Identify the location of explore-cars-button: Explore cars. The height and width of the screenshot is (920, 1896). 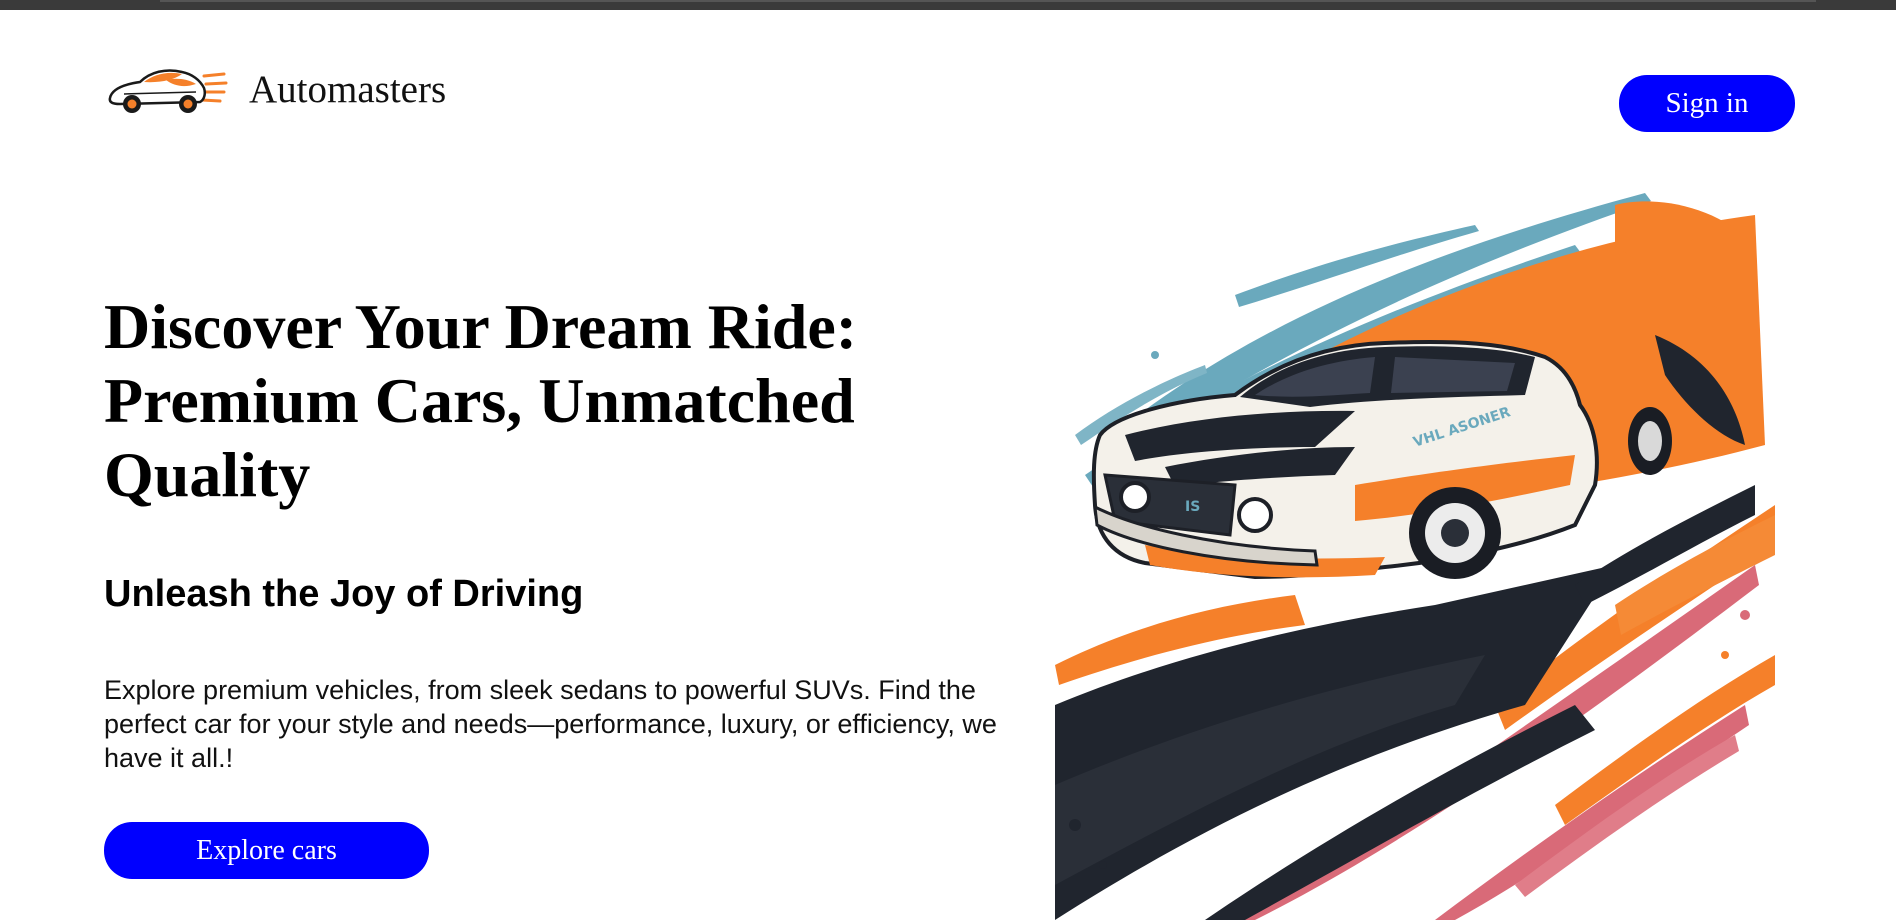
(266, 850).